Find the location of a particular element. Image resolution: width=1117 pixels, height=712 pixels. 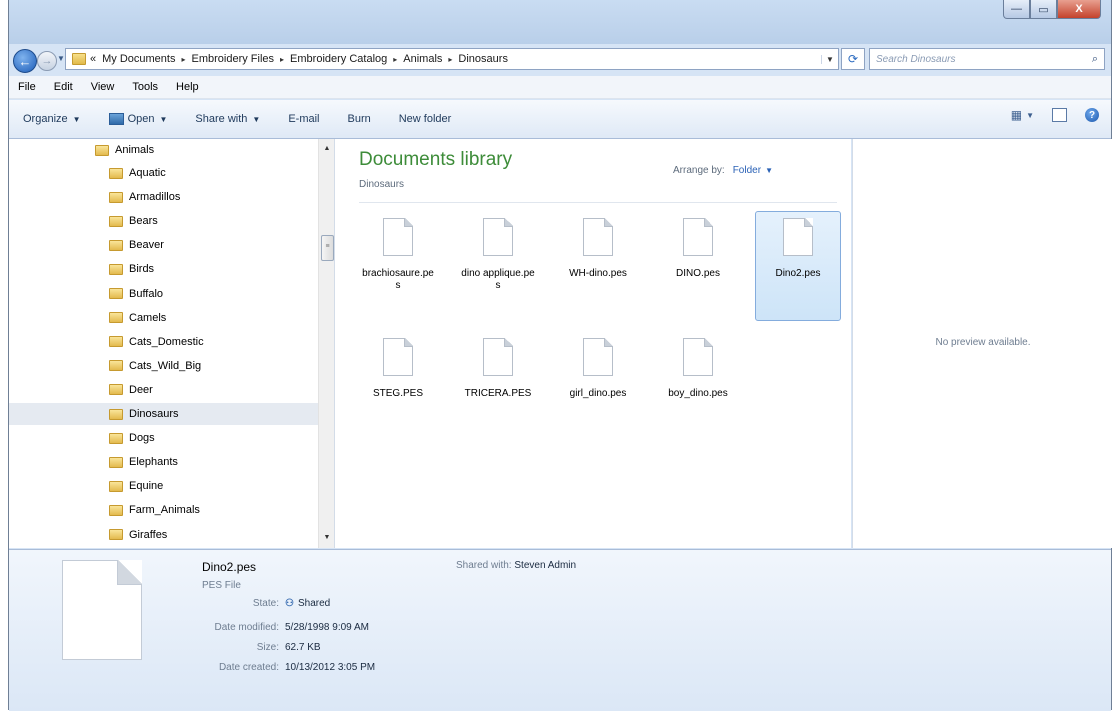

navigation-scrollbar: ▲ ≡ ▼ is located at coordinates (326, 343).